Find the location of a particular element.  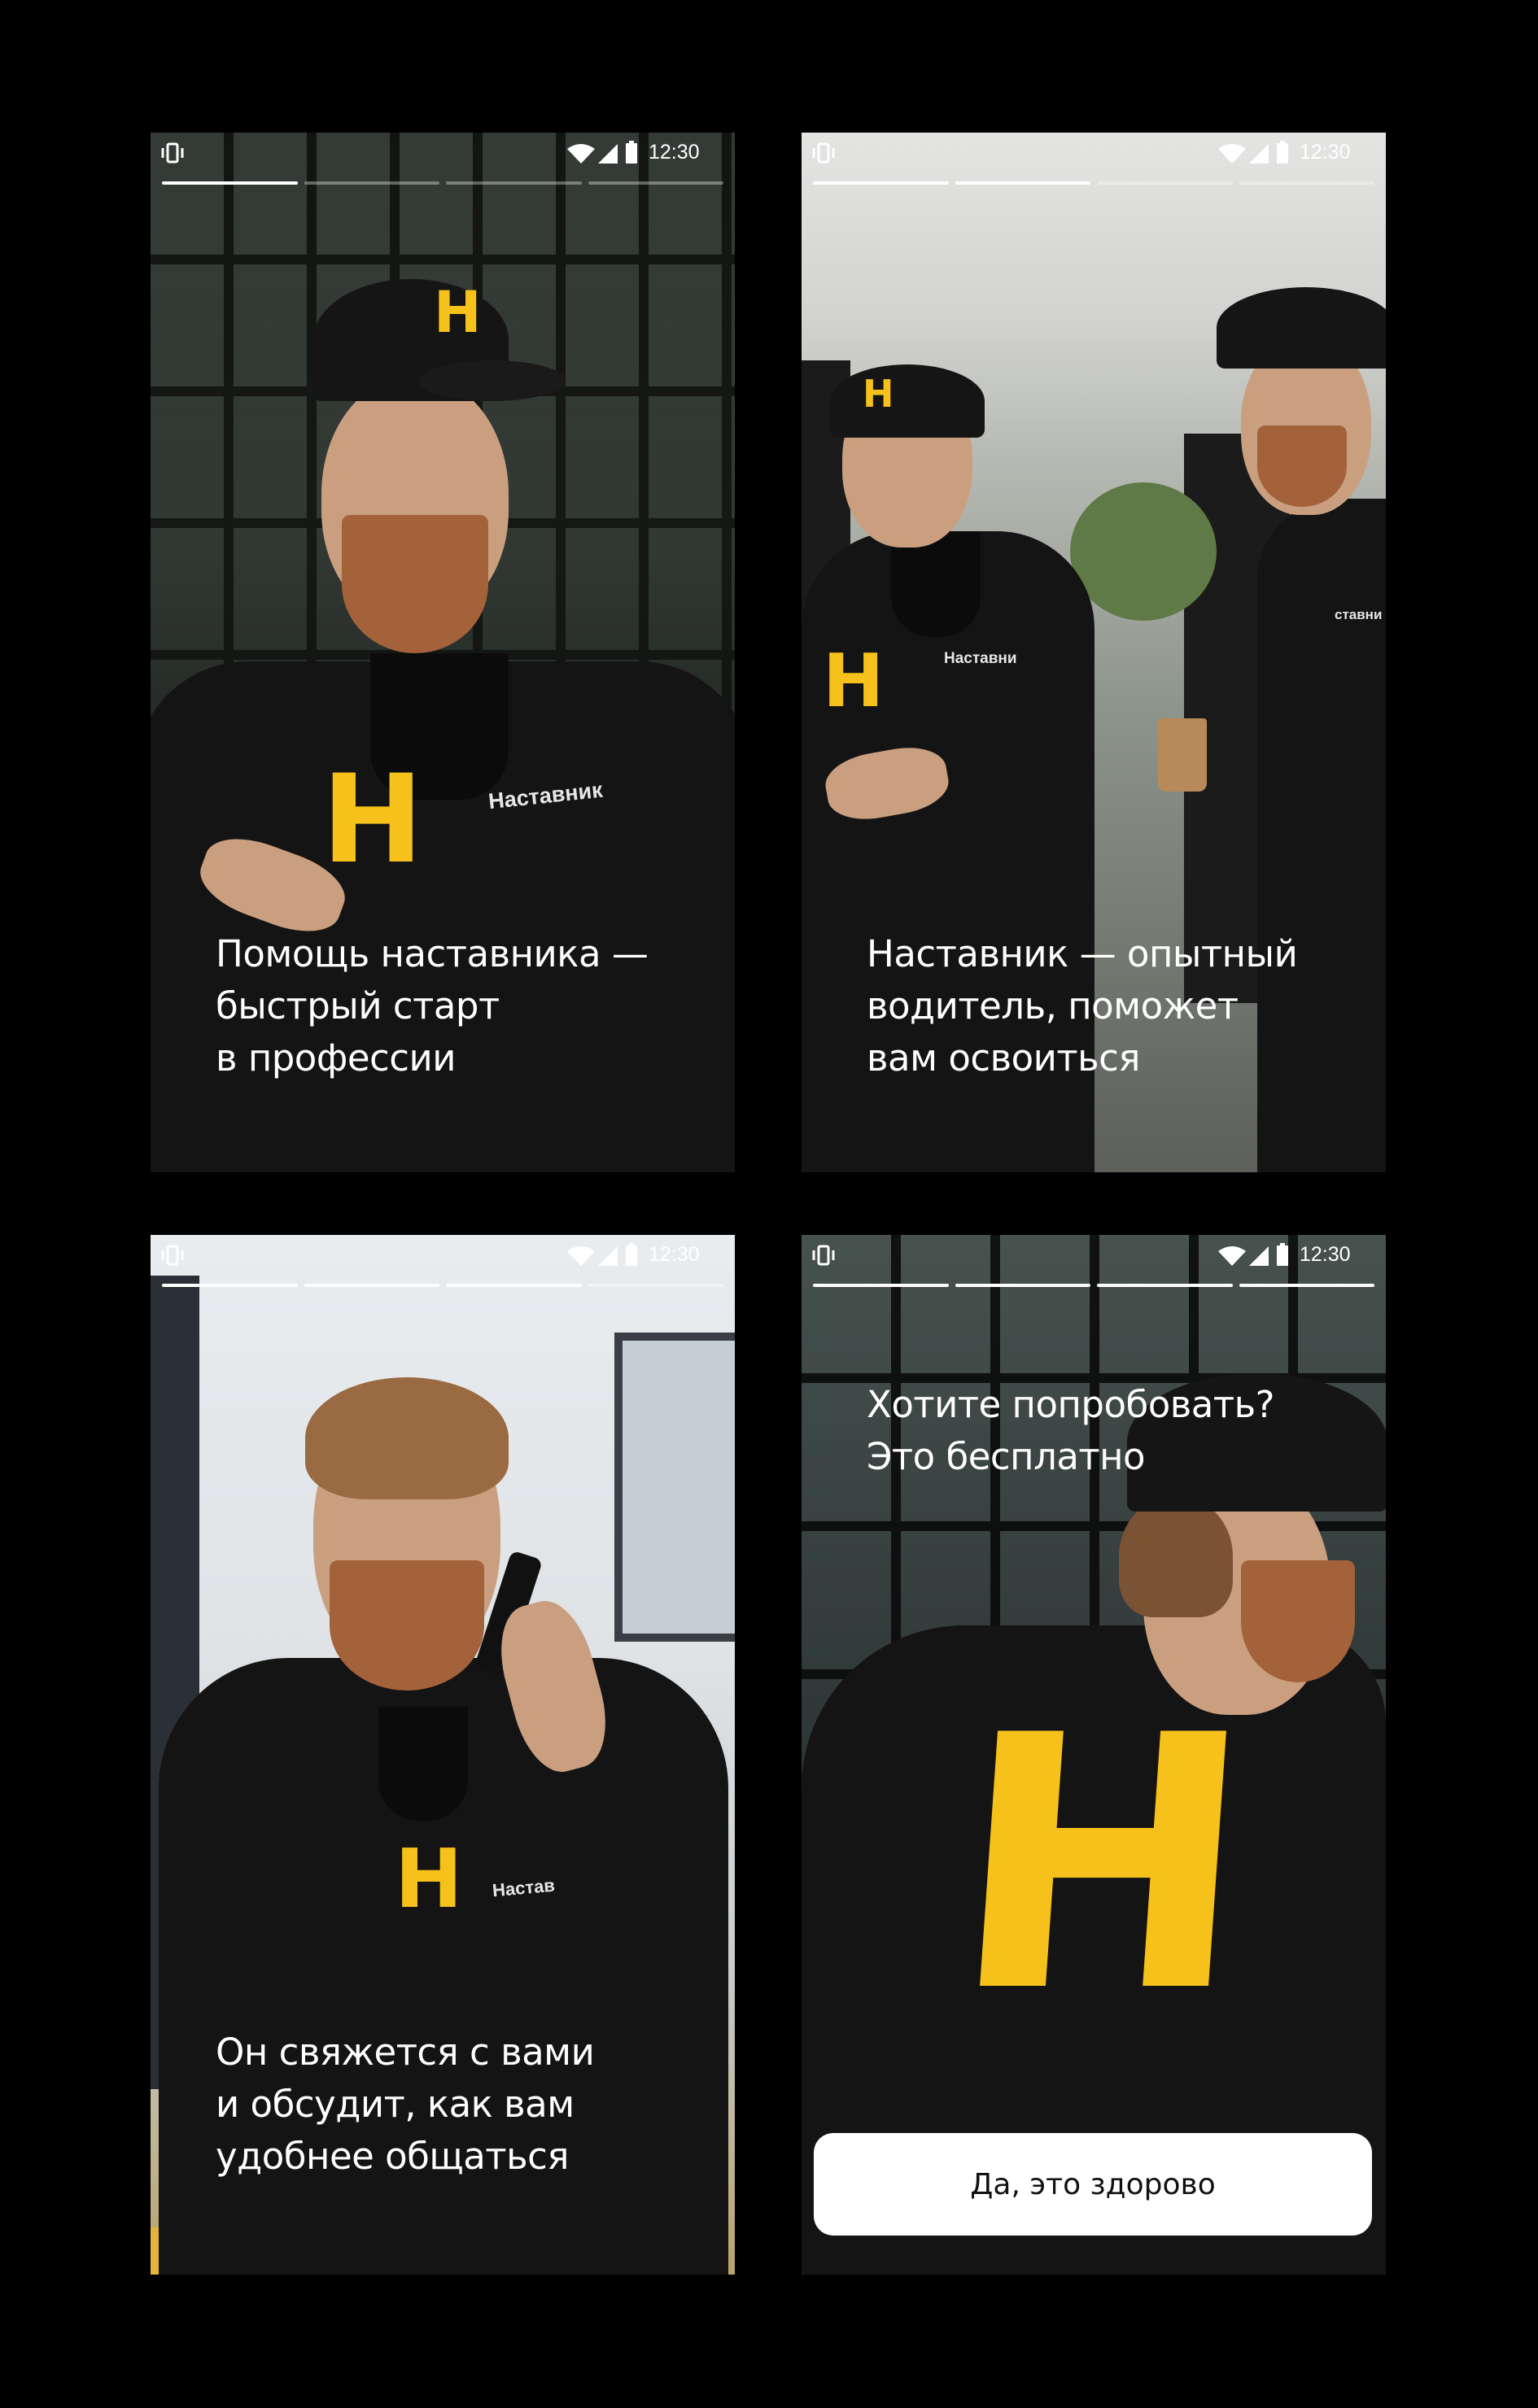

jacket-chest-text-right: ставни is located at coordinates (1359, 614).